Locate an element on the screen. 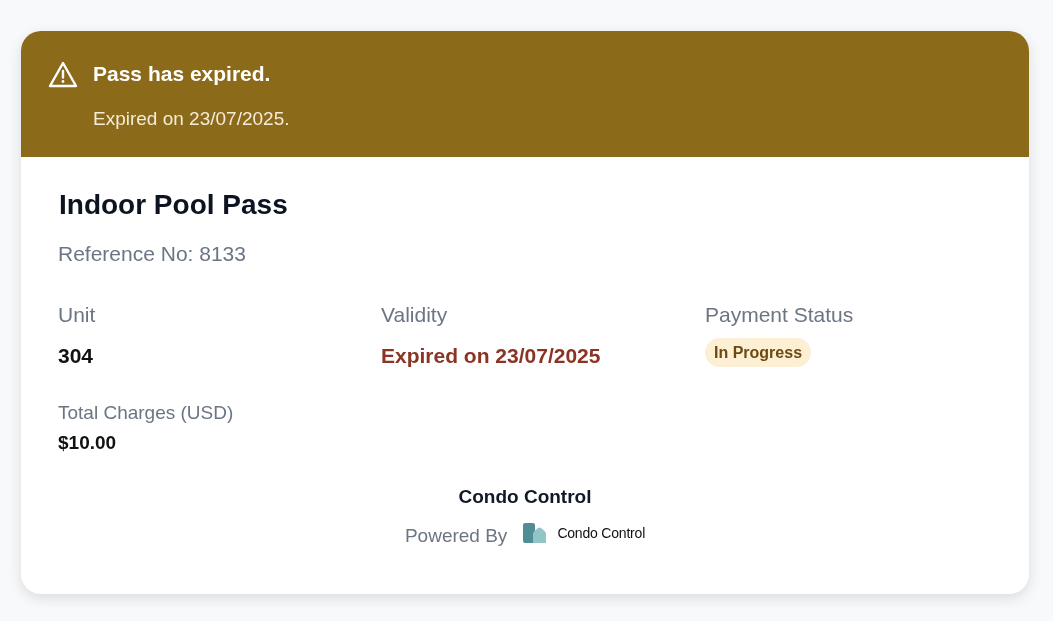 Image resolution: width=1053 pixels, height=621 pixels. powered-by-label: Powered By is located at coordinates (456, 536).